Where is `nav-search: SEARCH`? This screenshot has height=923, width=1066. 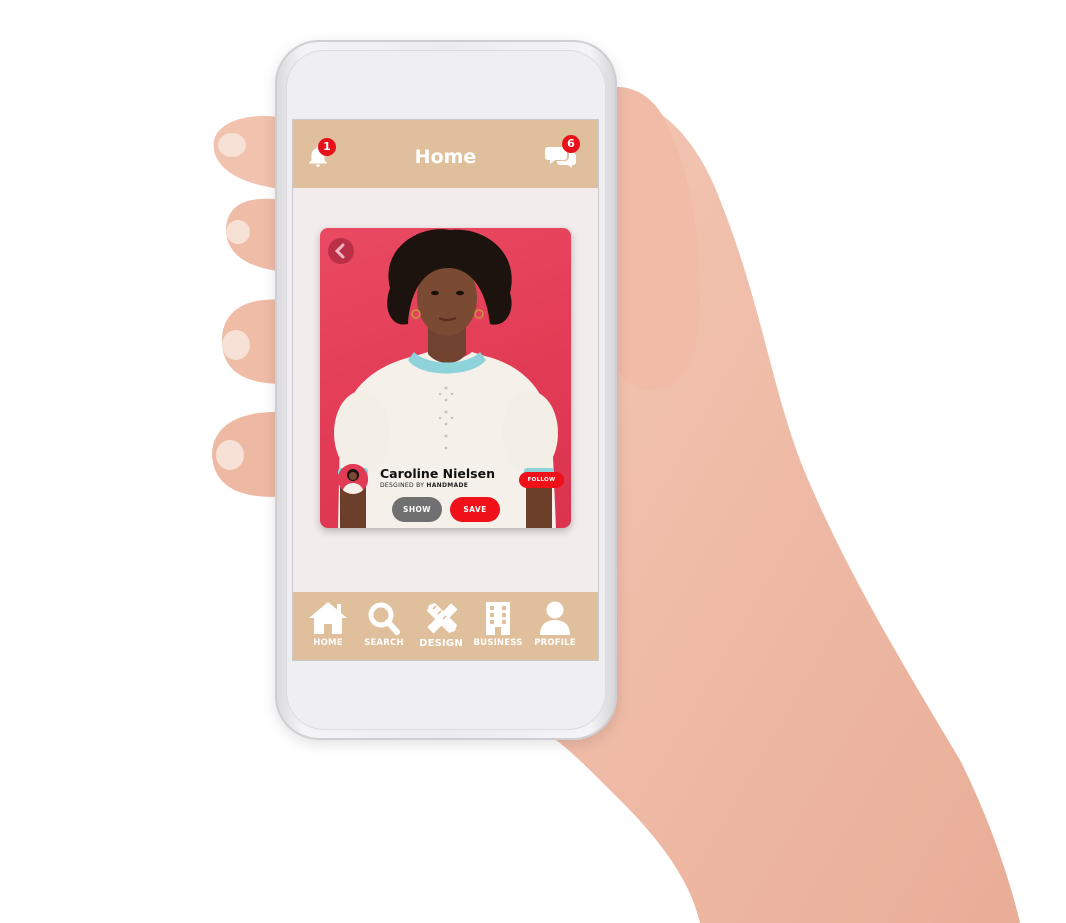
nav-search: SEARCH is located at coordinates (384, 624).